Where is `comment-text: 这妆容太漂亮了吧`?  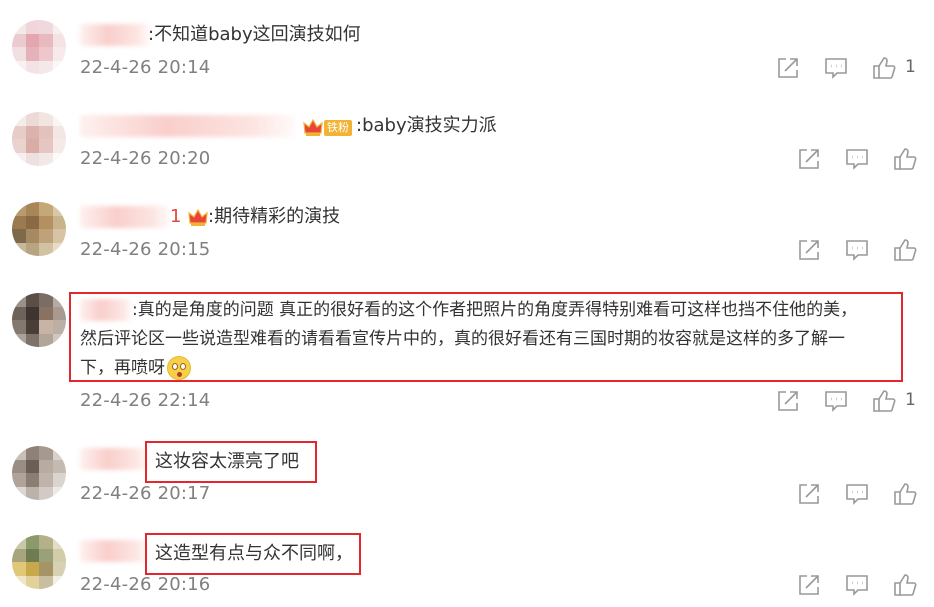 comment-text: 这妆容太漂亮了吧 is located at coordinates (227, 461).